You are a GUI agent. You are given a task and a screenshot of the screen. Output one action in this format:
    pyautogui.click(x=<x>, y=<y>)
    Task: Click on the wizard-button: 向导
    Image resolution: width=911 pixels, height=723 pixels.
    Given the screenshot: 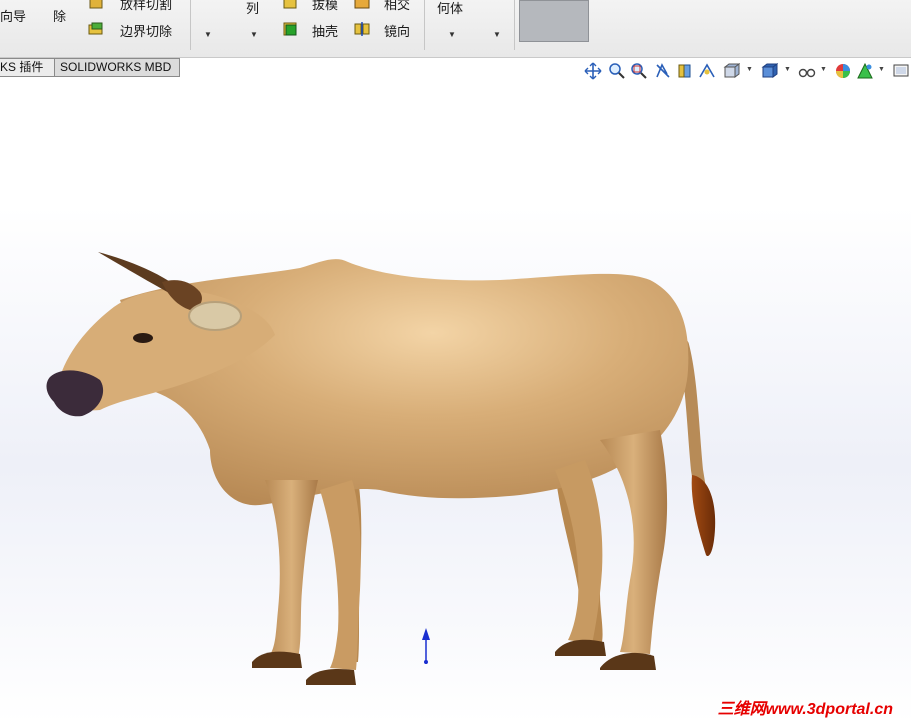 What is the action you would take?
    pyautogui.click(x=13, y=15)
    